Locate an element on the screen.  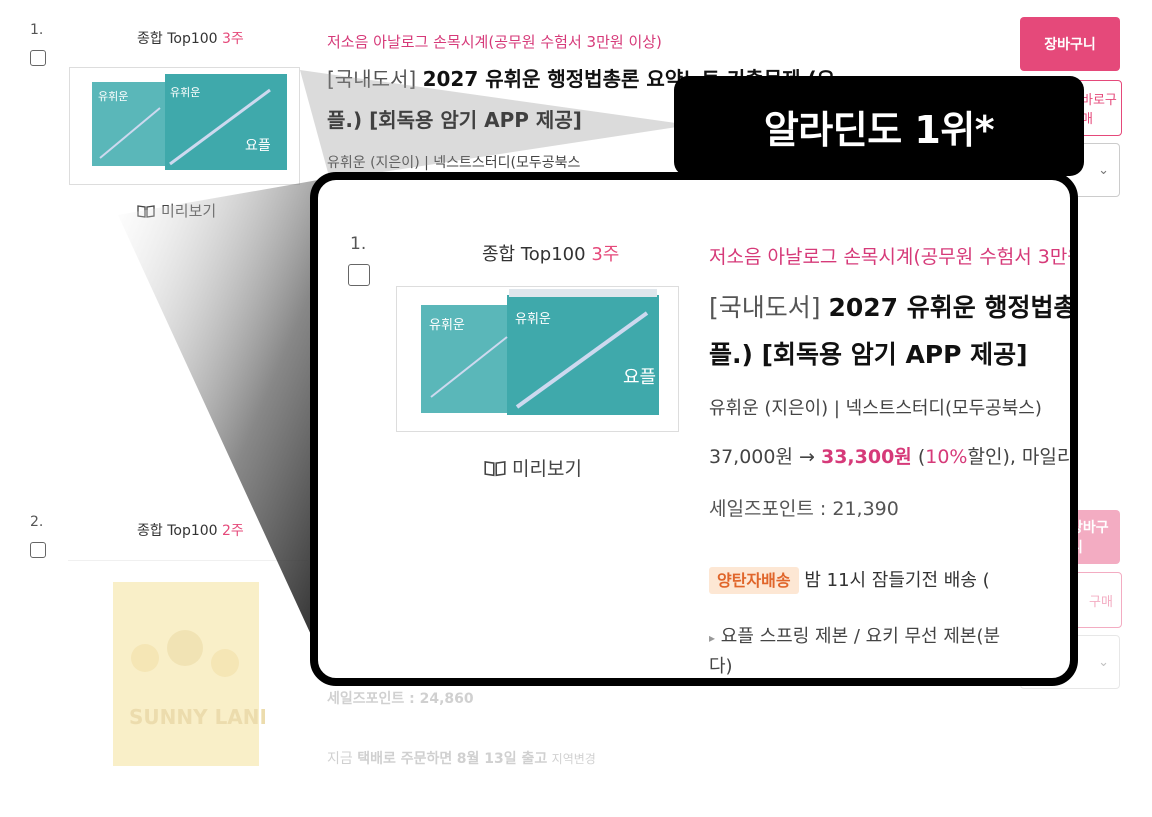
shipping-info: 양탄자배송 밤 11시 잠들기전 배송 ( is located at coordinates (849, 580).